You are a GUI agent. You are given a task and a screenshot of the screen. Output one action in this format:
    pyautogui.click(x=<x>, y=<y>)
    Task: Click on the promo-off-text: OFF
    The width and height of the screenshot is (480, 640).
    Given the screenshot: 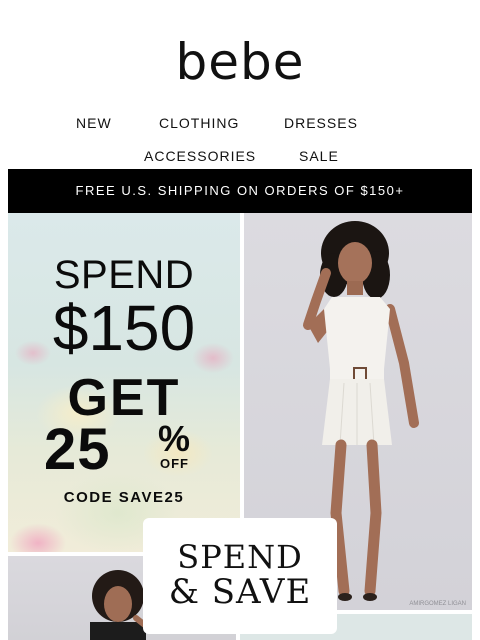 What is the action you would take?
    pyautogui.click(x=174, y=463)
    